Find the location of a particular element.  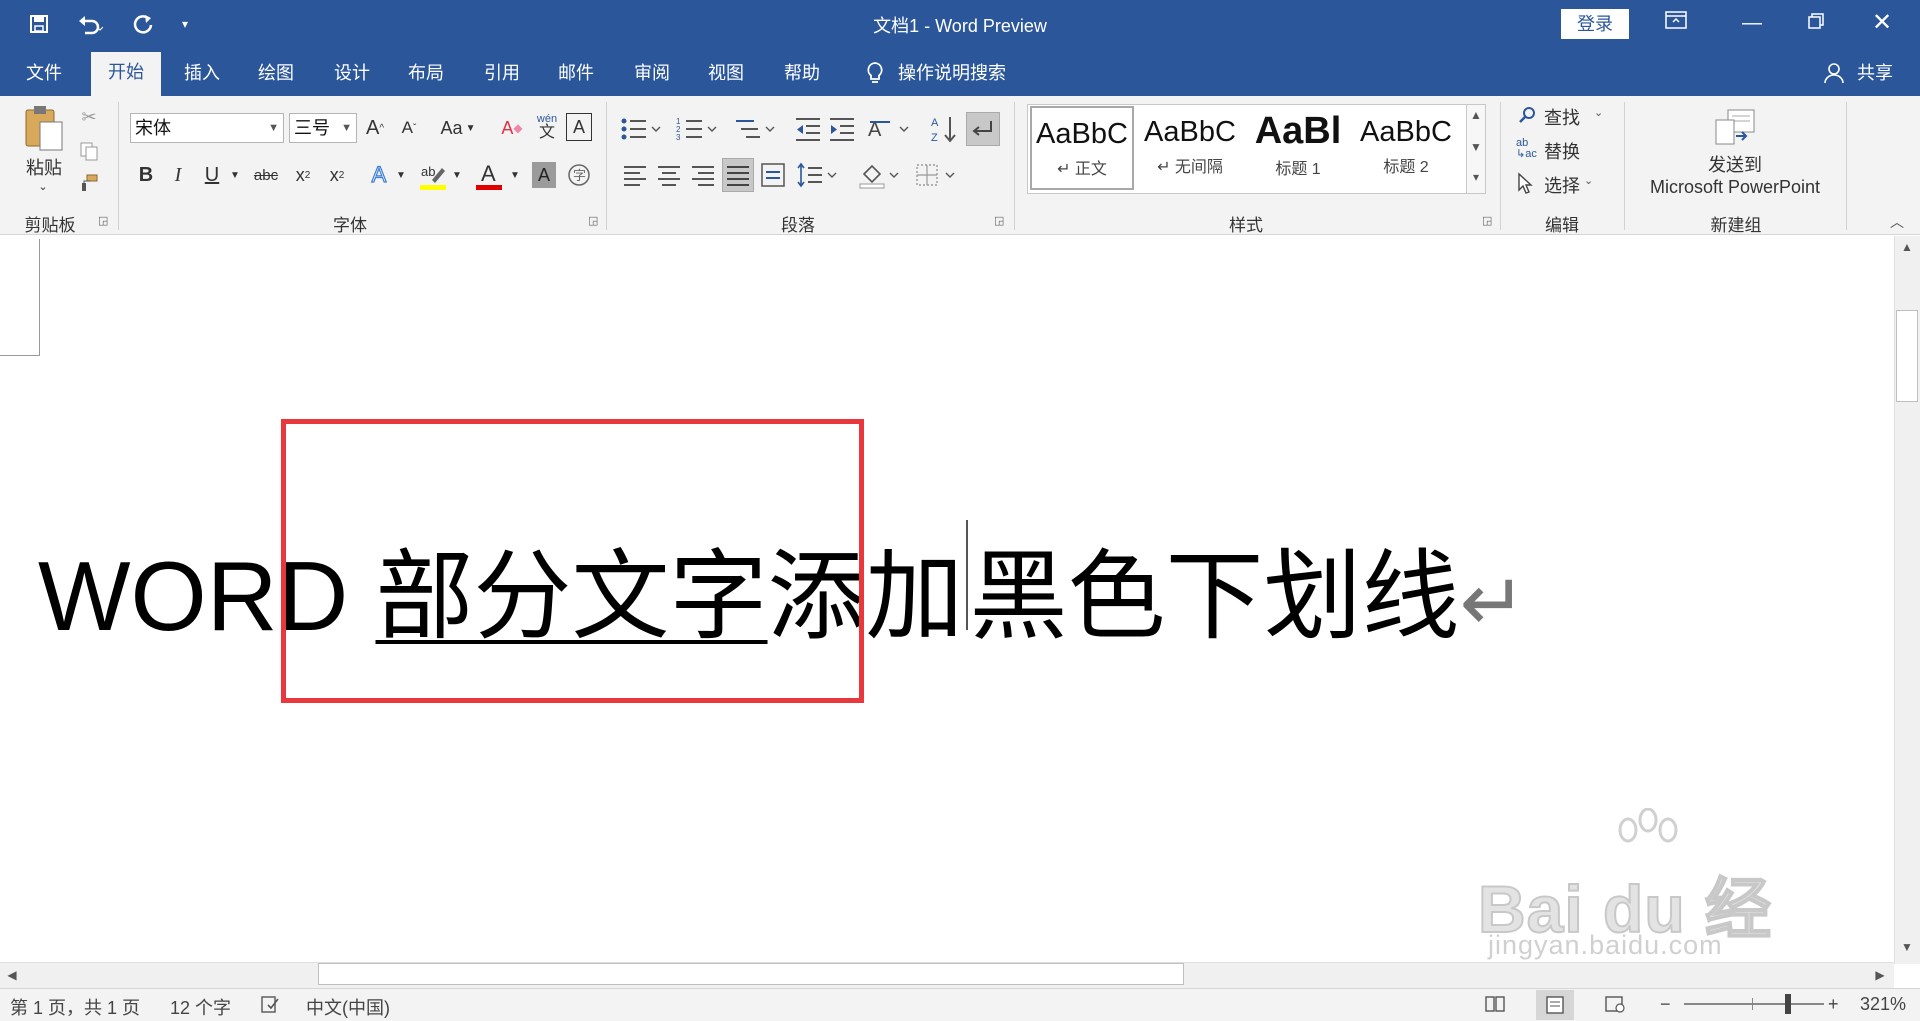

scroll-left-icon: ◀ is located at coordinates (12, 975).